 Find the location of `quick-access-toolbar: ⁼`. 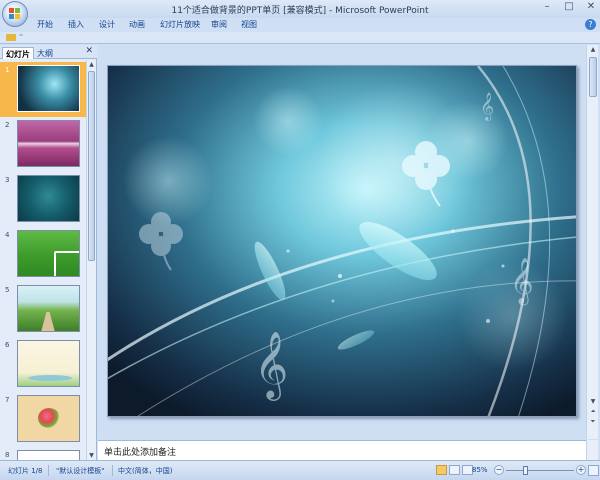

quick-access-toolbar: ⁼ is located at coordinates (300, 38).